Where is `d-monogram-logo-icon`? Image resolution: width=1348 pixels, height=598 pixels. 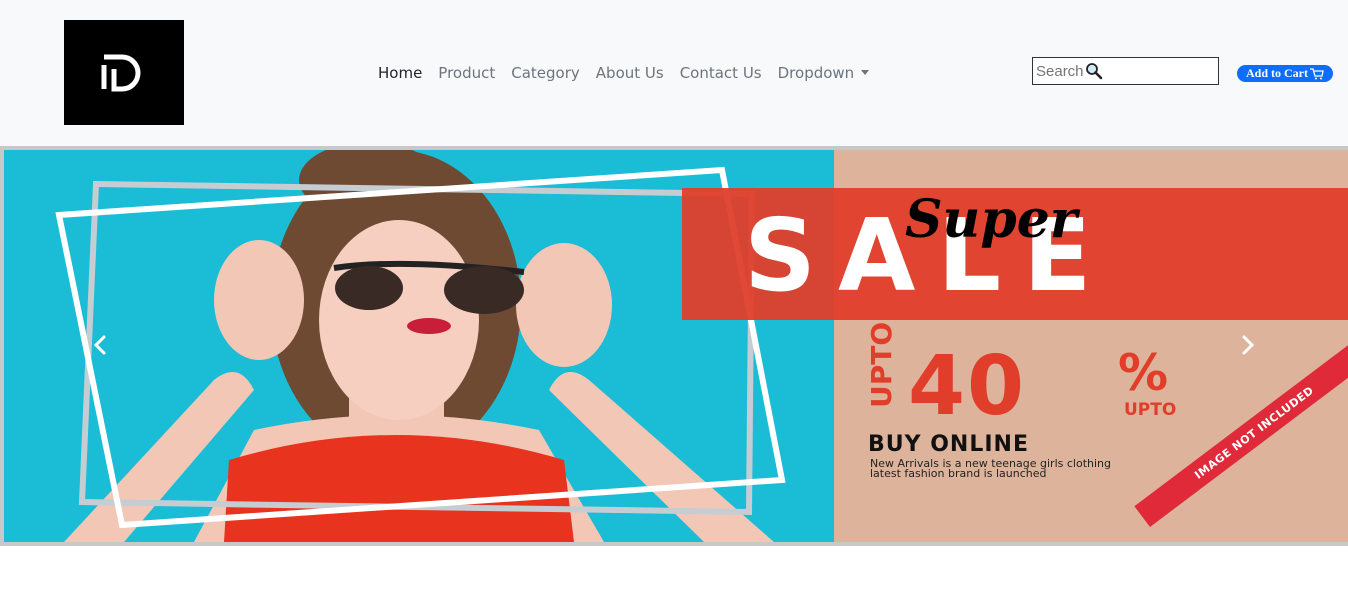
d-monogram-logo-icon is located at coordinates (121, 72).